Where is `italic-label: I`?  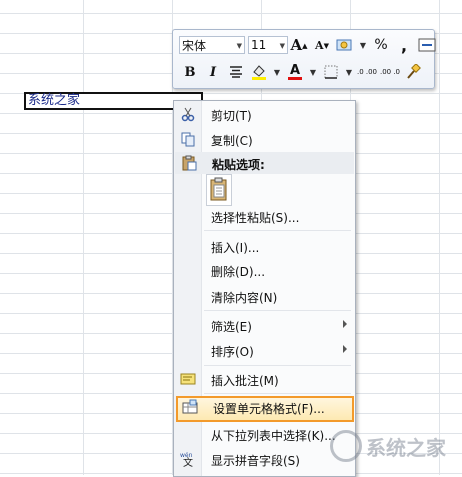
italic-label: I is located at coordinates (213, 72).